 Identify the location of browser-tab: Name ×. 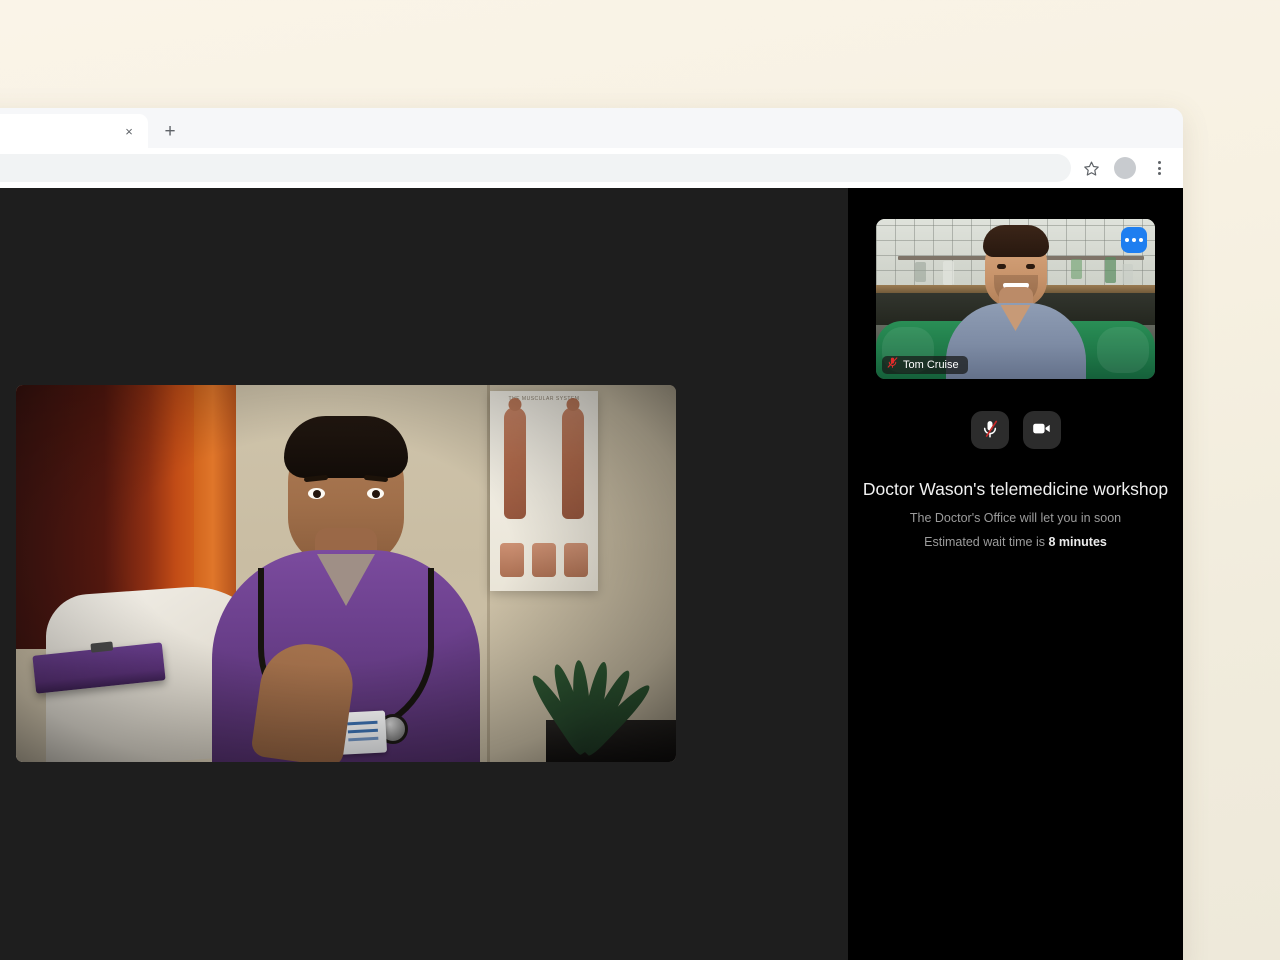
(74, 131).